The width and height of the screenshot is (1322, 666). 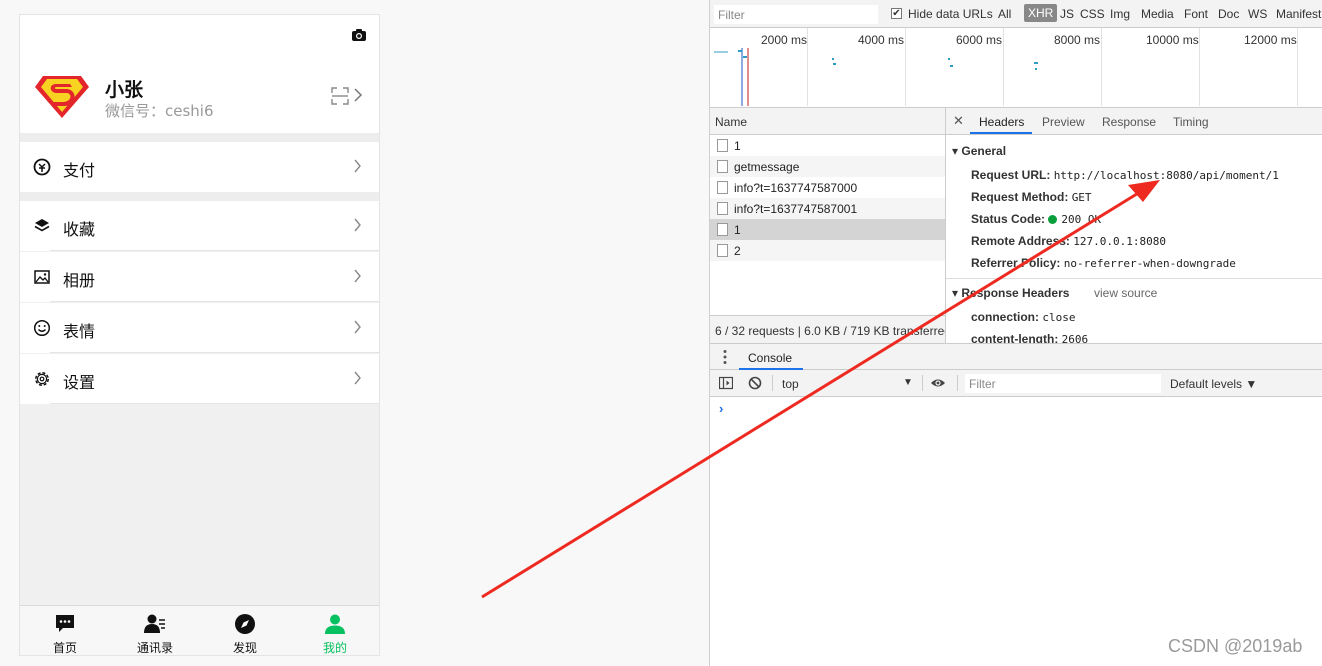 I want to click on header-value: GET, so click(x=1081, y=197).